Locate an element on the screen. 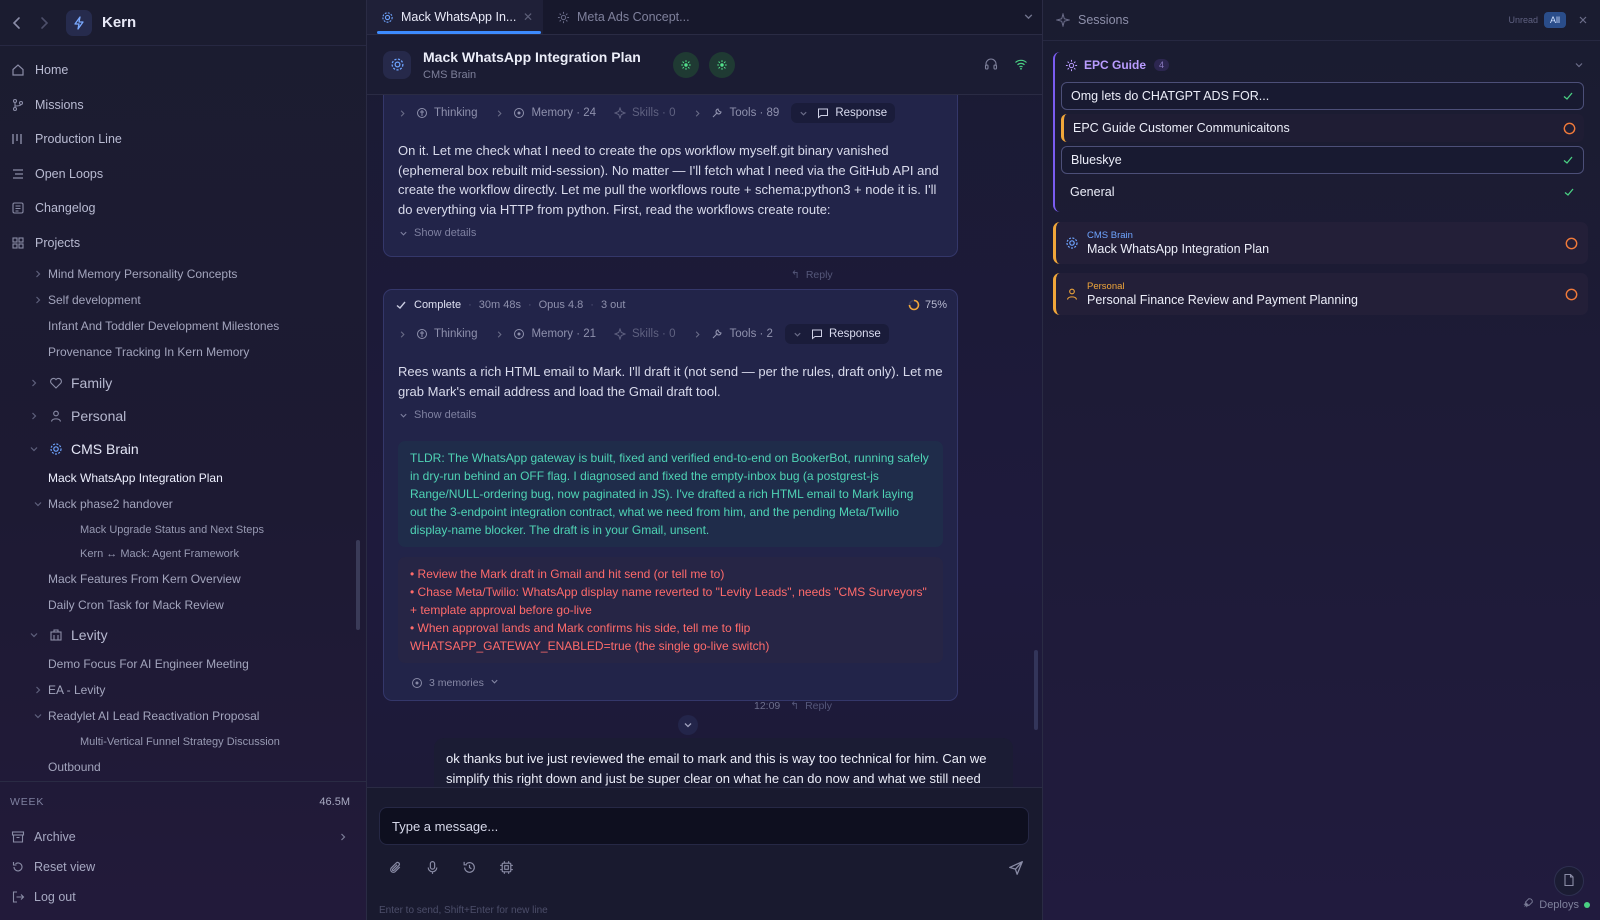 This screenshot has height=920, width=1600. scroll-to-bottom-button is located at coordinates (688, 725).